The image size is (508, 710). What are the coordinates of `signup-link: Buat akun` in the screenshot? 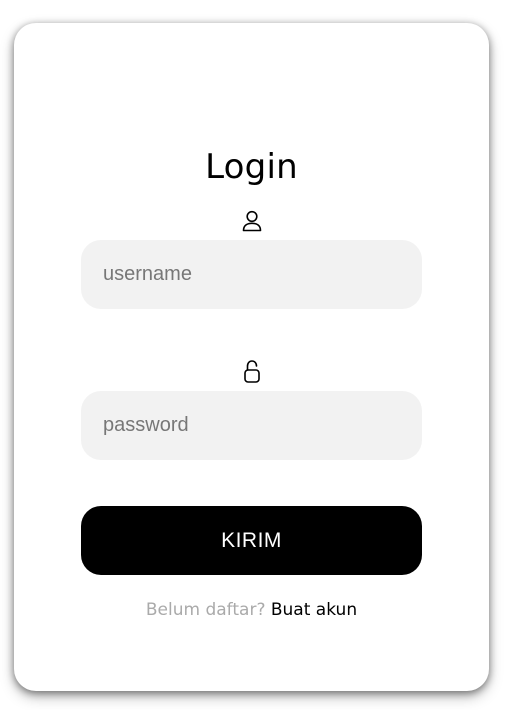 It's located at (314, 610).